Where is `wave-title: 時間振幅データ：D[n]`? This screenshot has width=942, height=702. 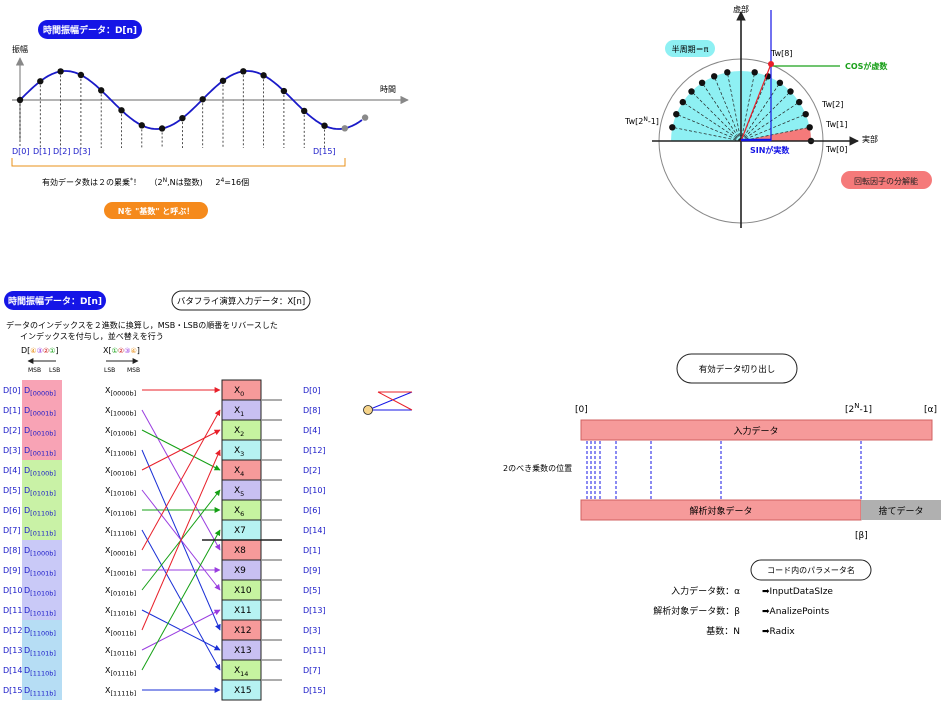
wave-title: 時間振幅データ：D[n] is located at coordinates (90, 30).